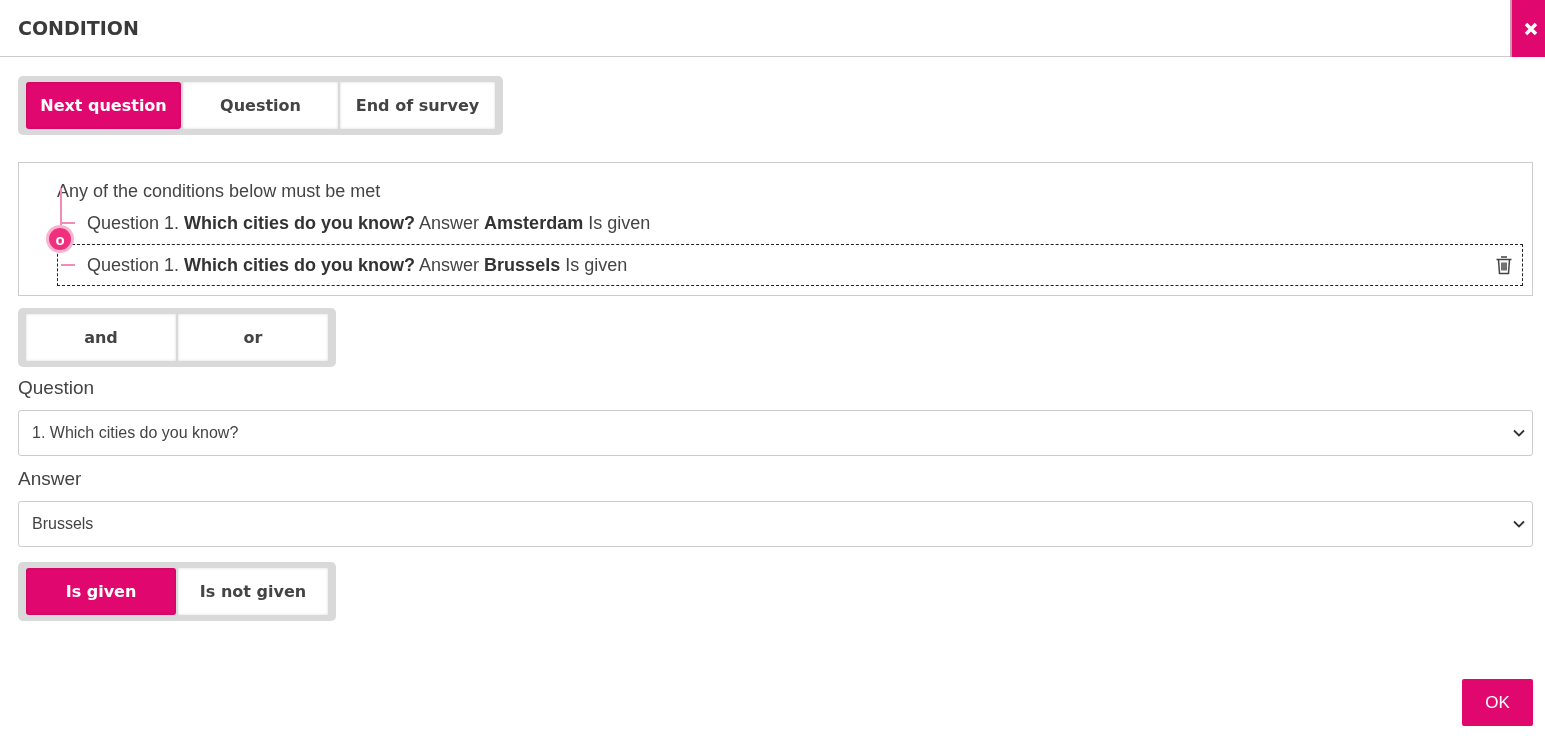 Image resolution: width=1545 pixels, height=736 pixels. Describe the element at coordinates (78, 28) in the screenshot. I see `dialog-title: CONDITION` at that location.